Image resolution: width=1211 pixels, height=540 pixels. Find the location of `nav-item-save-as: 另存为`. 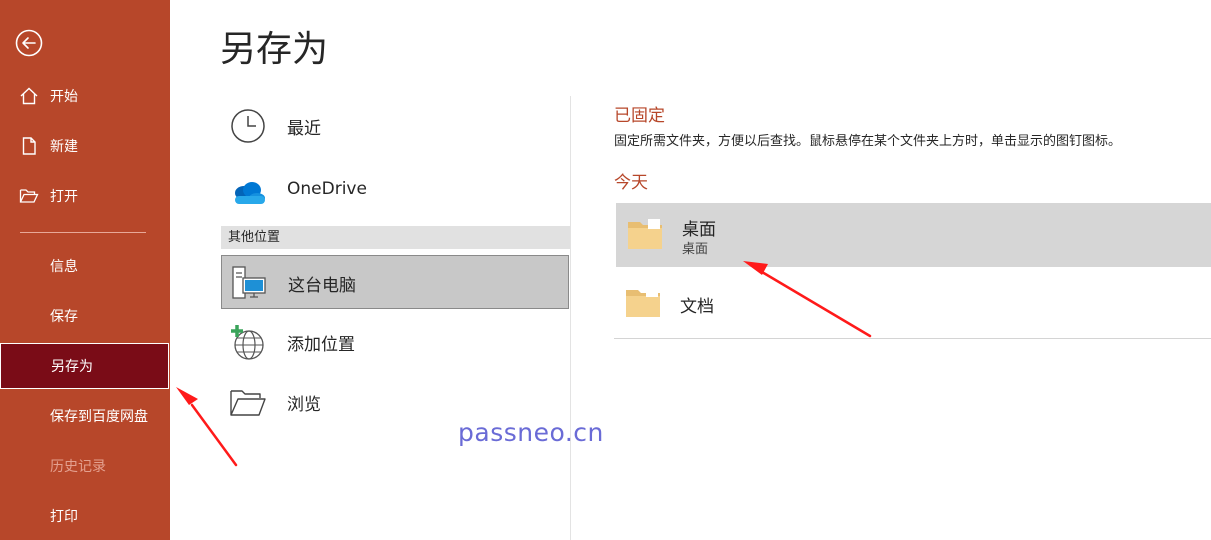

nav-item-save-as: 另存为 is located at coordinates (84, 366).